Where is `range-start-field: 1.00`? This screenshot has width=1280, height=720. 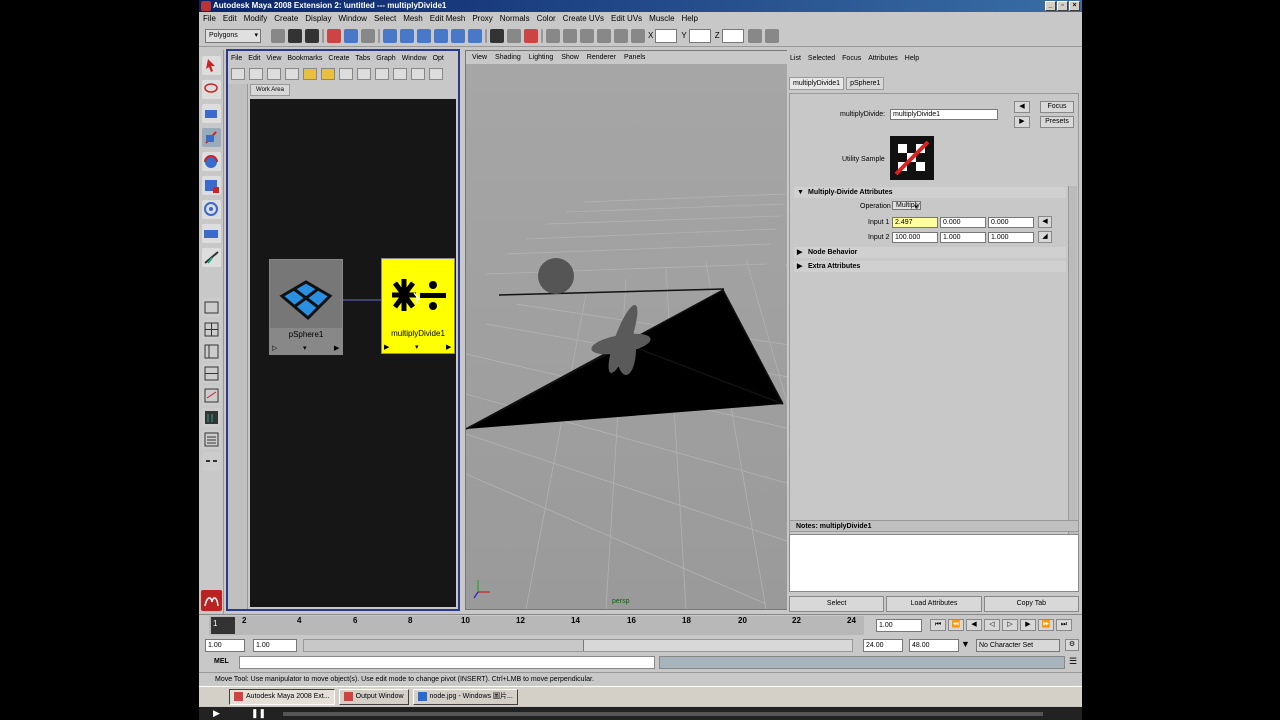
range-start-field: 1.00 is located at coordinates (225, 645).